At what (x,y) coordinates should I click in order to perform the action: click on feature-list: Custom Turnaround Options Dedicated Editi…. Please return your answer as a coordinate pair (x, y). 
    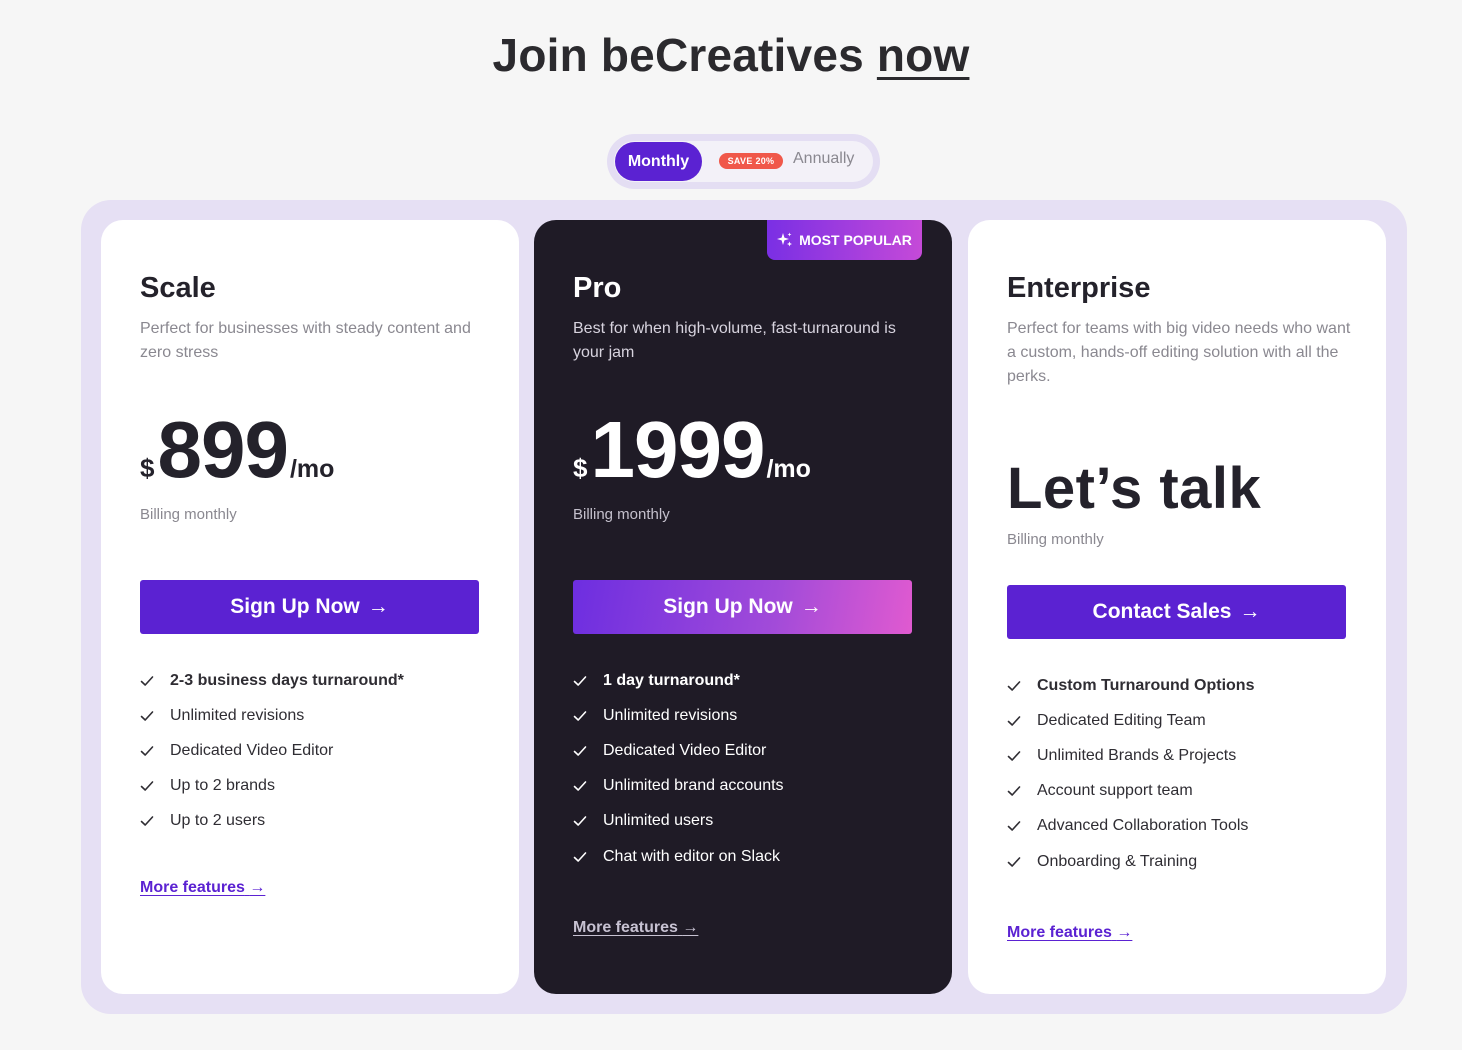
    Looking at the image, I should click on (1187, 773).